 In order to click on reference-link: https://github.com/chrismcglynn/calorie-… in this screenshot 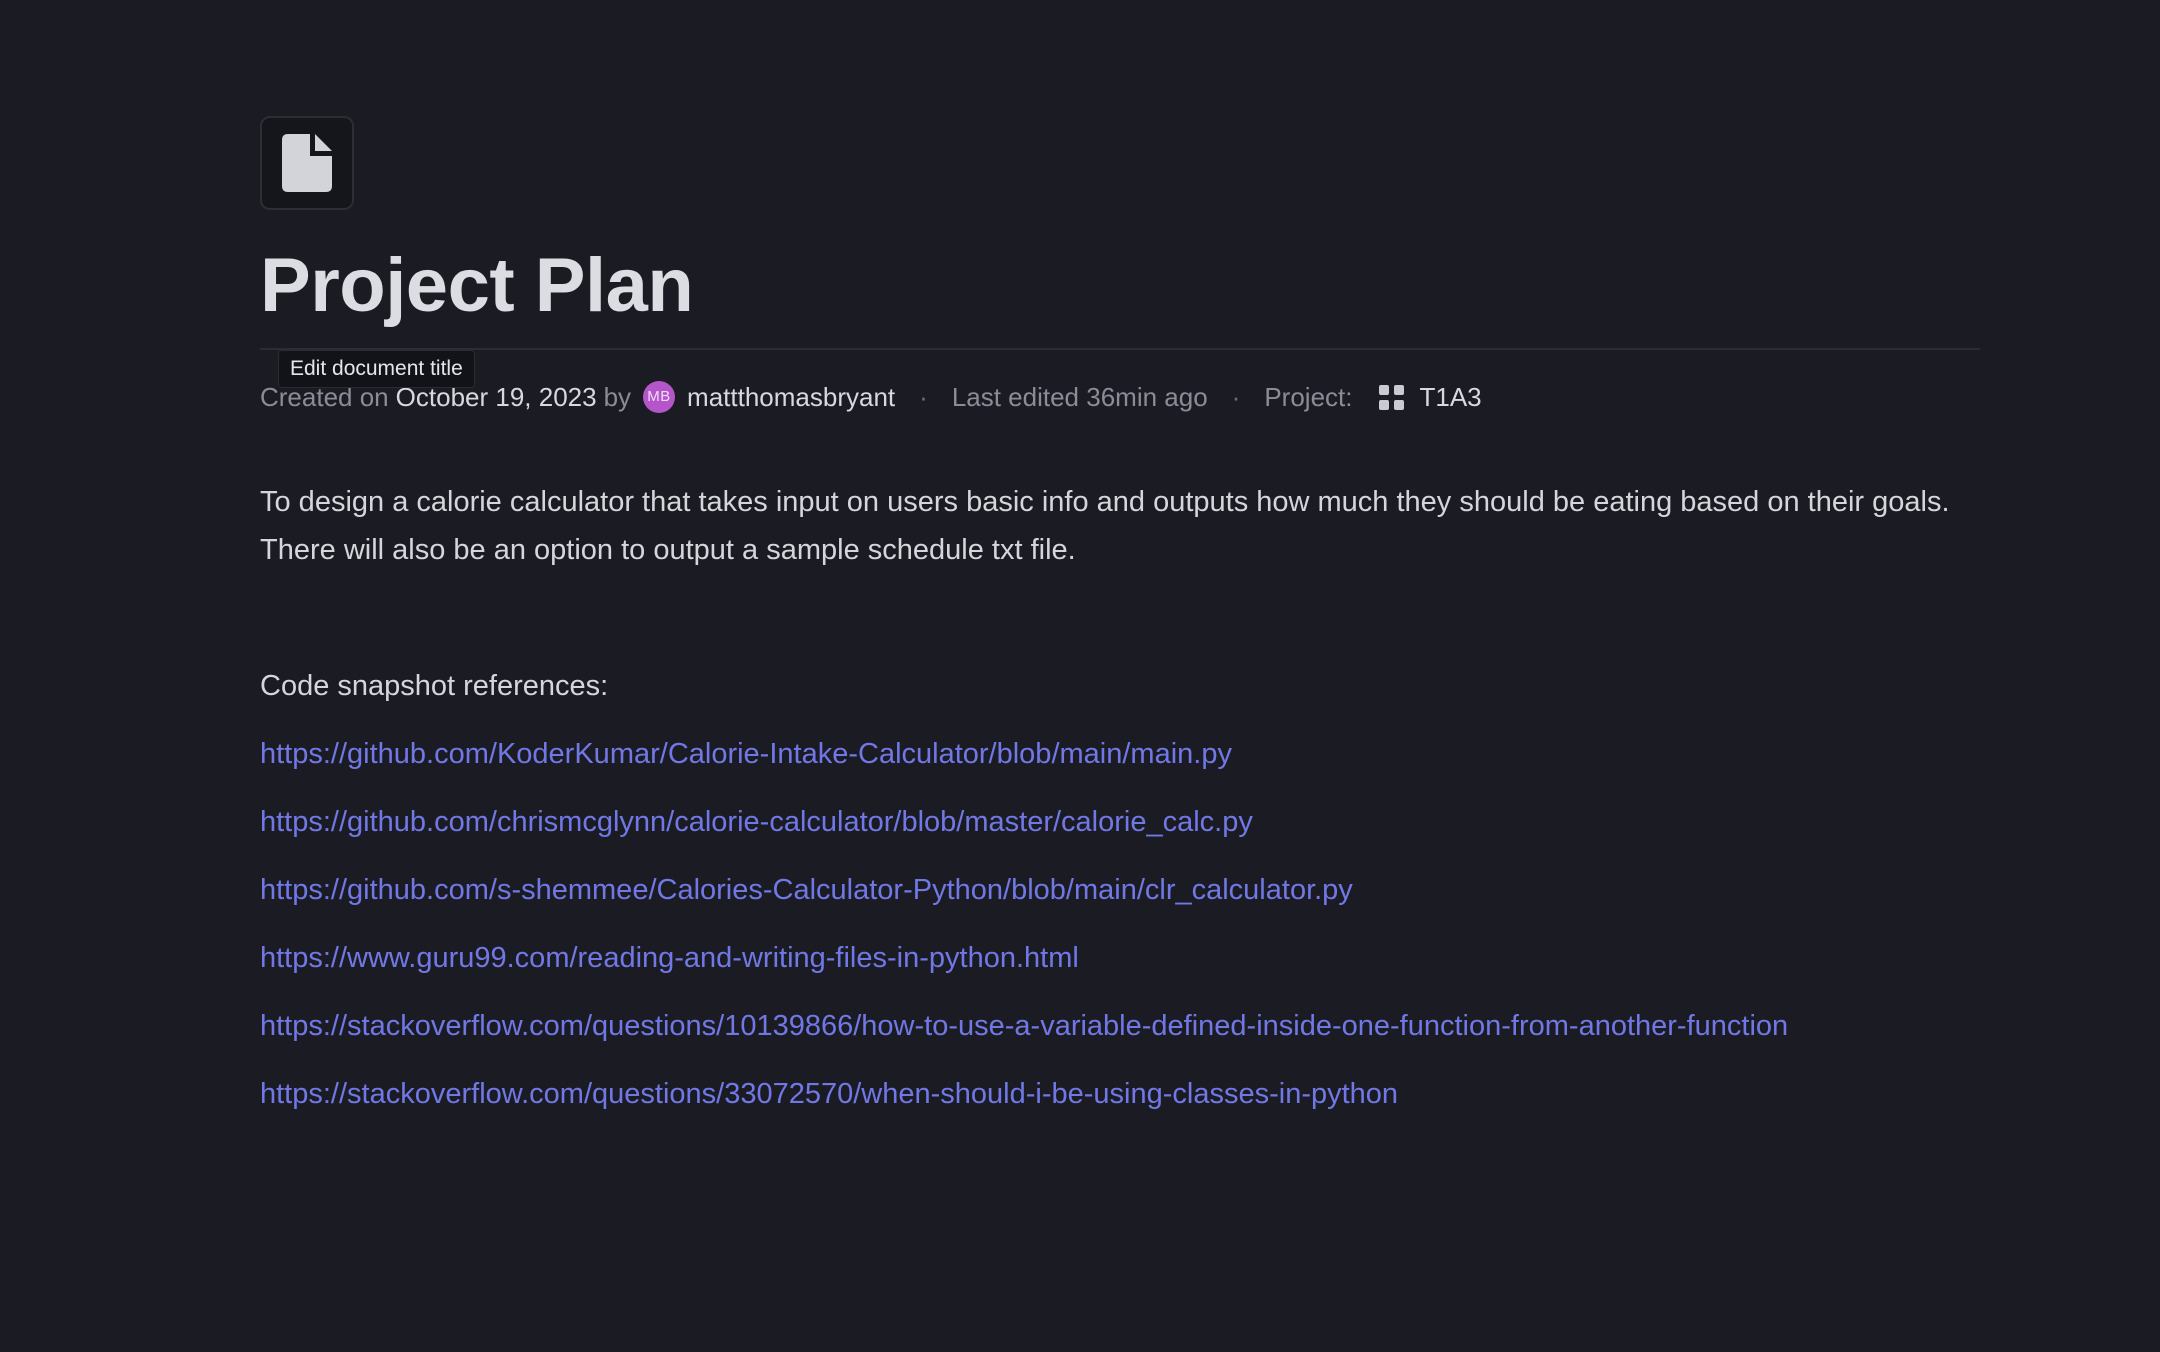, I will do `click(1120, 822)`.